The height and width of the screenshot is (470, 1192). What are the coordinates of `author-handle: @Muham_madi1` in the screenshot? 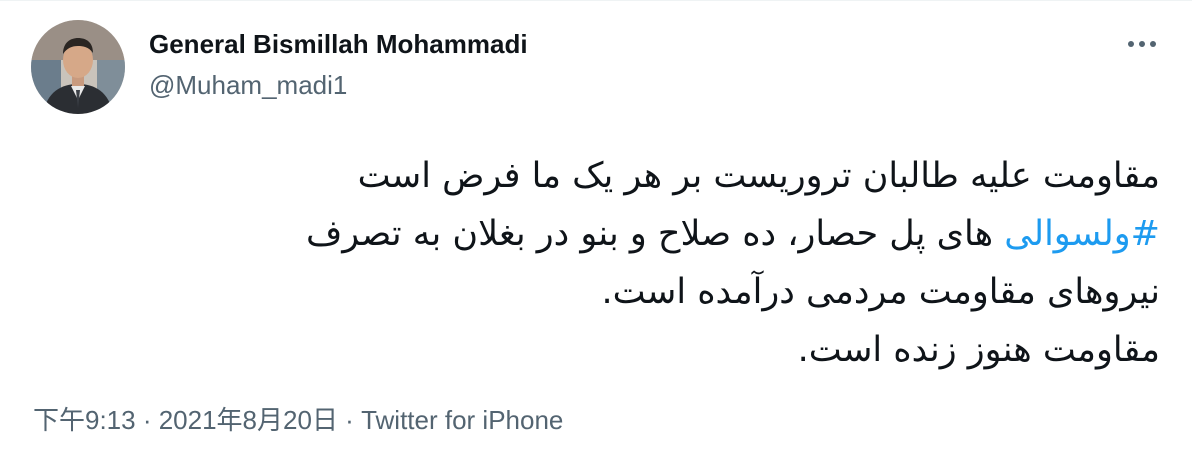 It's located at (248, 85).